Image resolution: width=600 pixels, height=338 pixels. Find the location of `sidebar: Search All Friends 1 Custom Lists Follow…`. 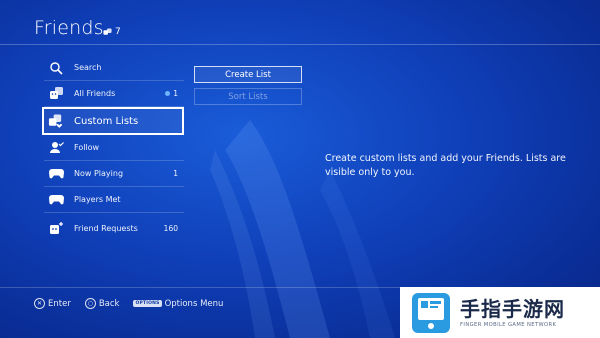

sidebar: Search All Friends 1 Custom Lists Follow… is located at coordinates (113, 149).